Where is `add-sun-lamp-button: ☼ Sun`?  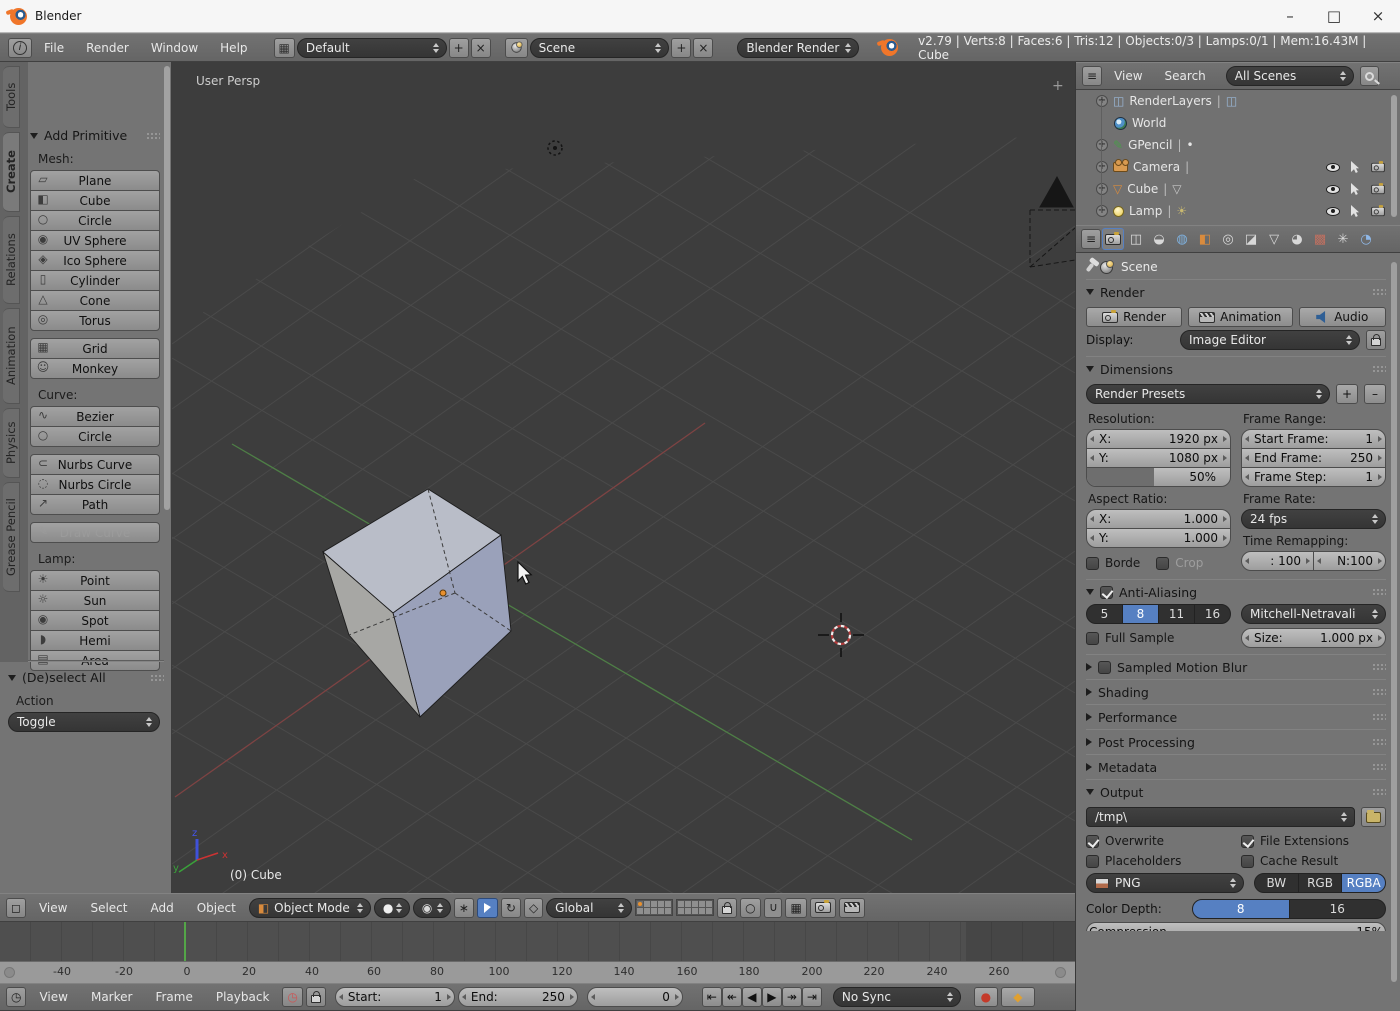
add-sun-lamp-button: ☼ Sun is located at coordinates (95, 600).